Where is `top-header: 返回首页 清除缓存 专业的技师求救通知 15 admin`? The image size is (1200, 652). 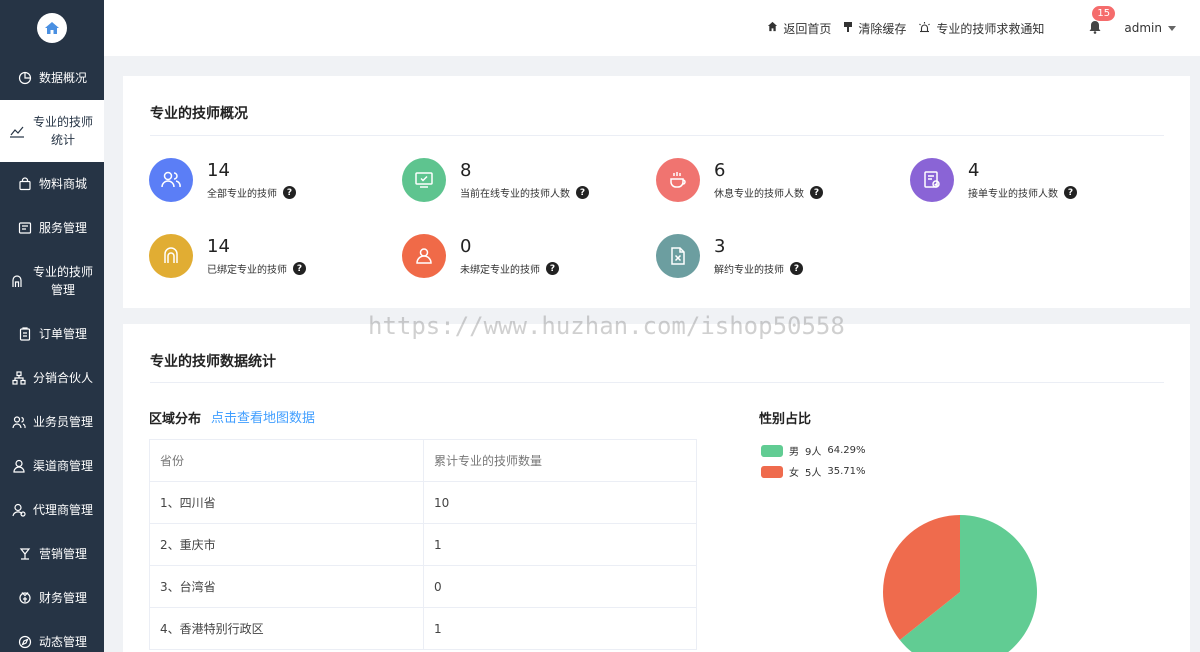 top-header: 返回首页 清除缓存 专业的技师求救通知 15 admin is located at coordinates (652, 28).